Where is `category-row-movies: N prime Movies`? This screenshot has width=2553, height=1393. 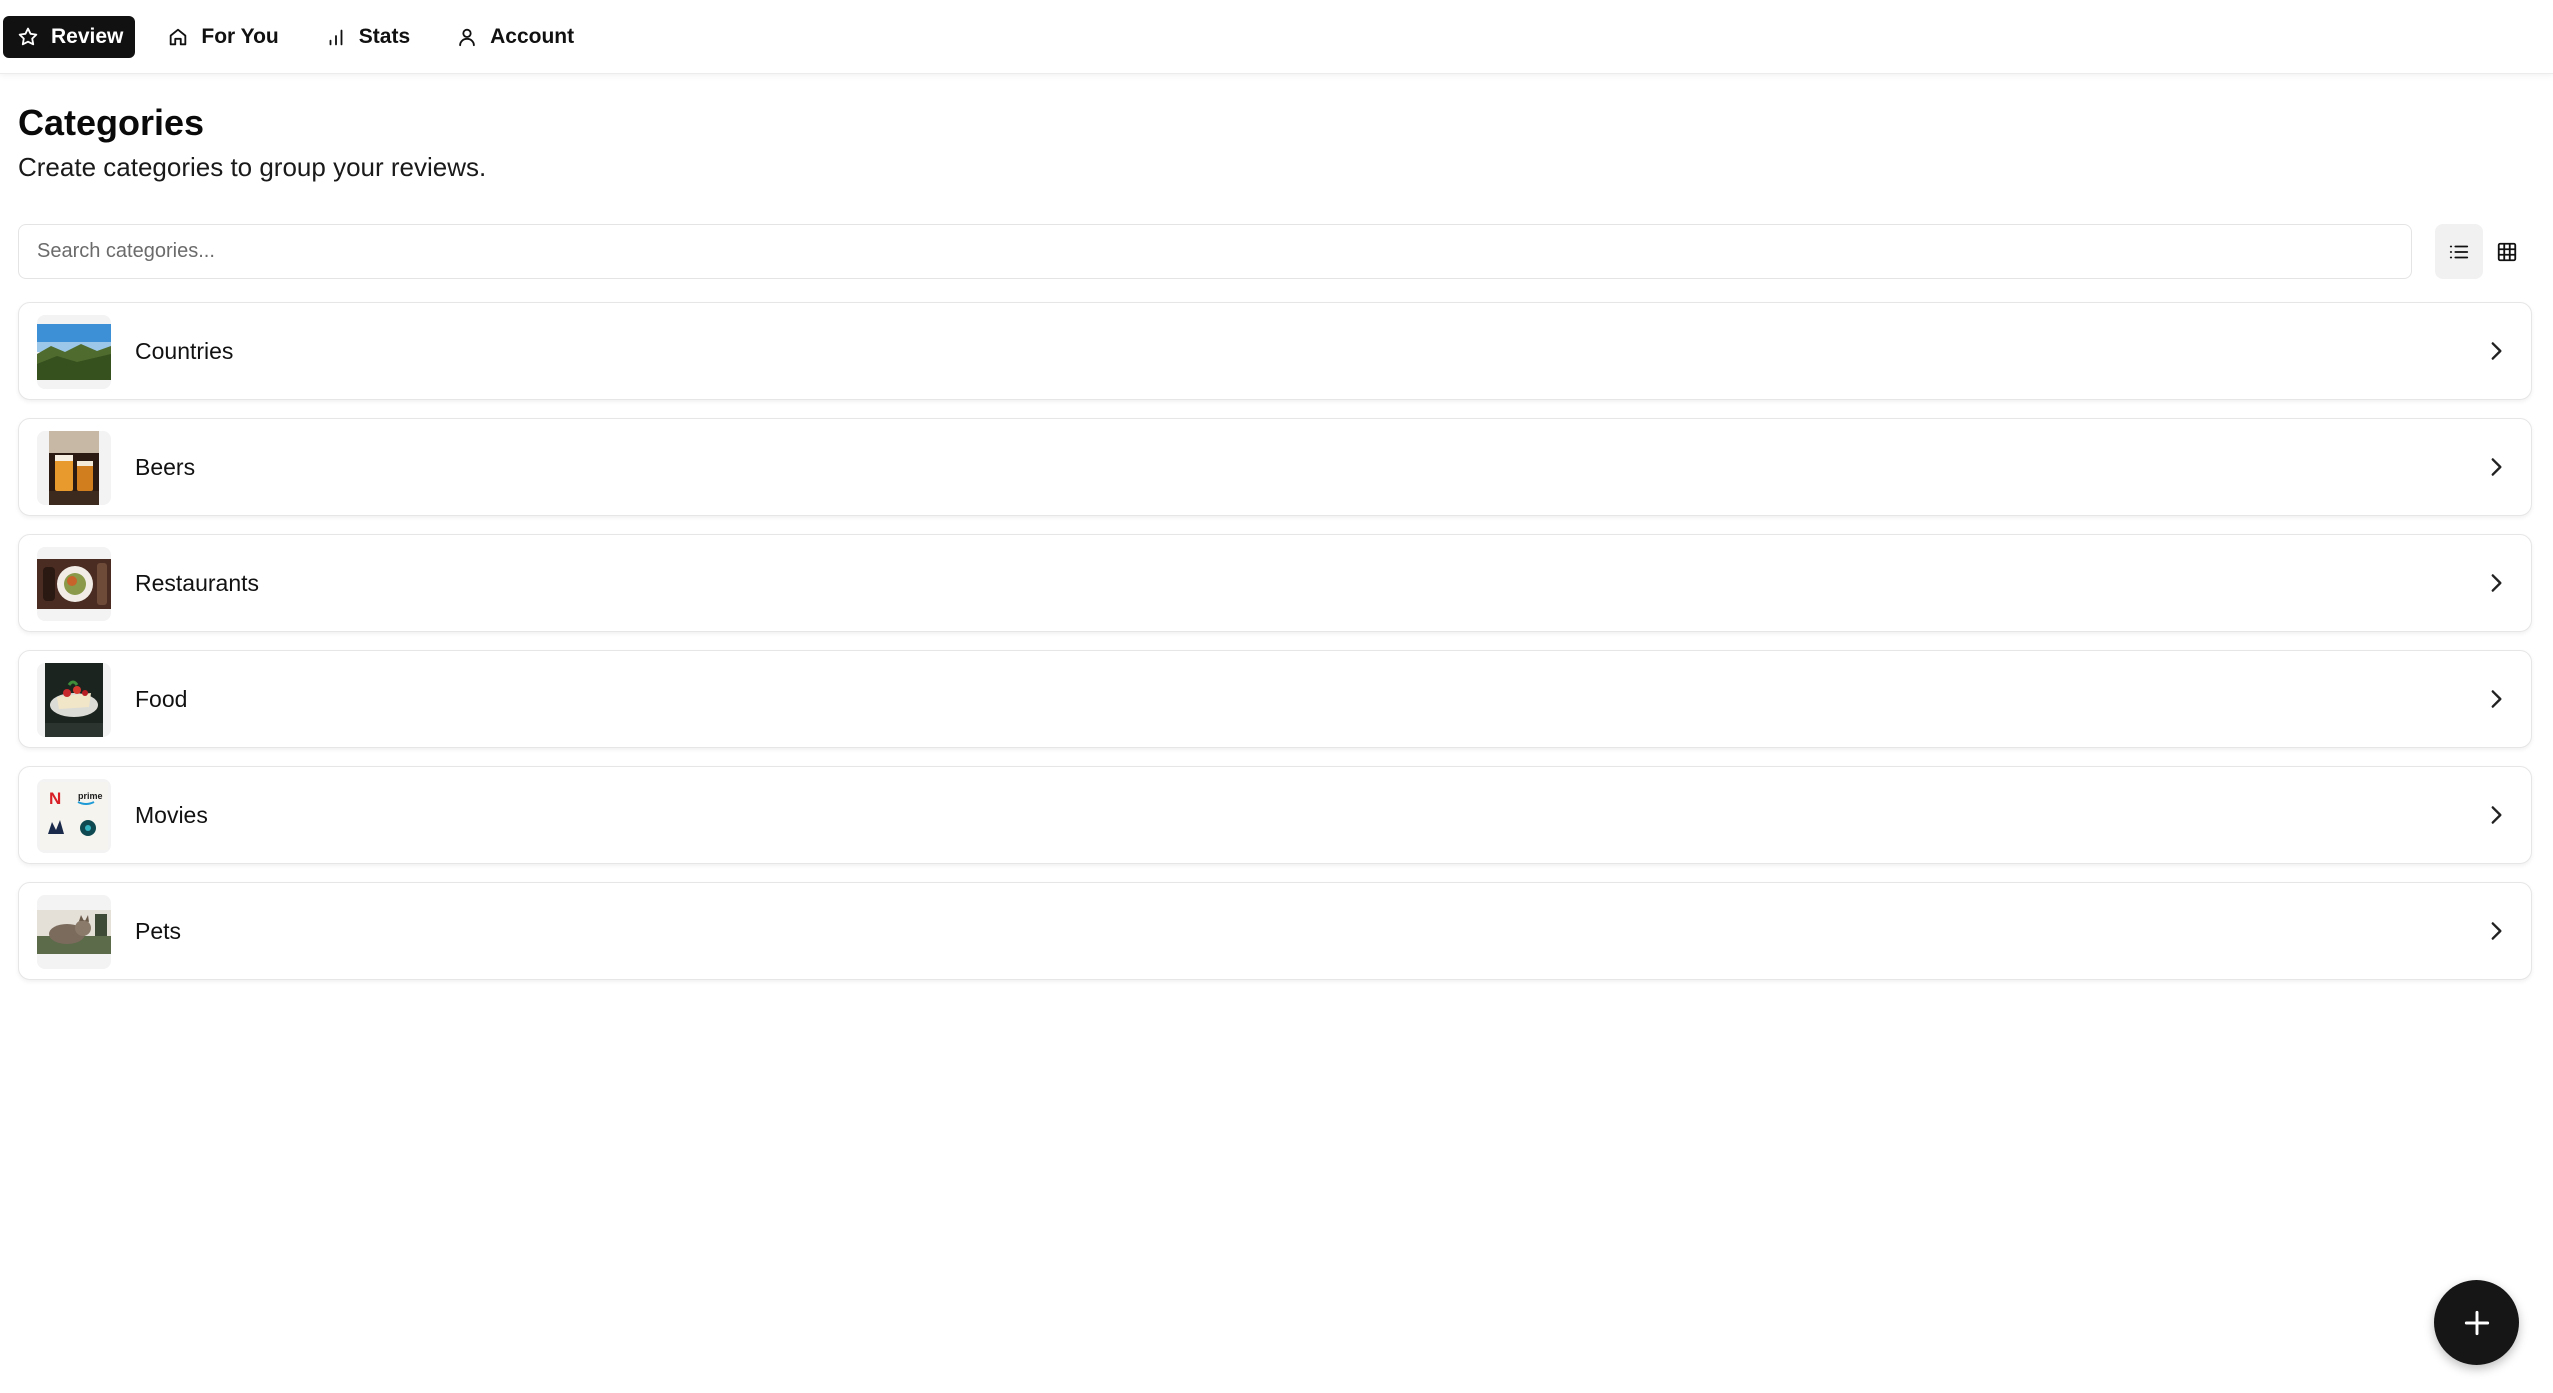
category-row-movies: N prime Movies is located at coordinates (1275, 815).